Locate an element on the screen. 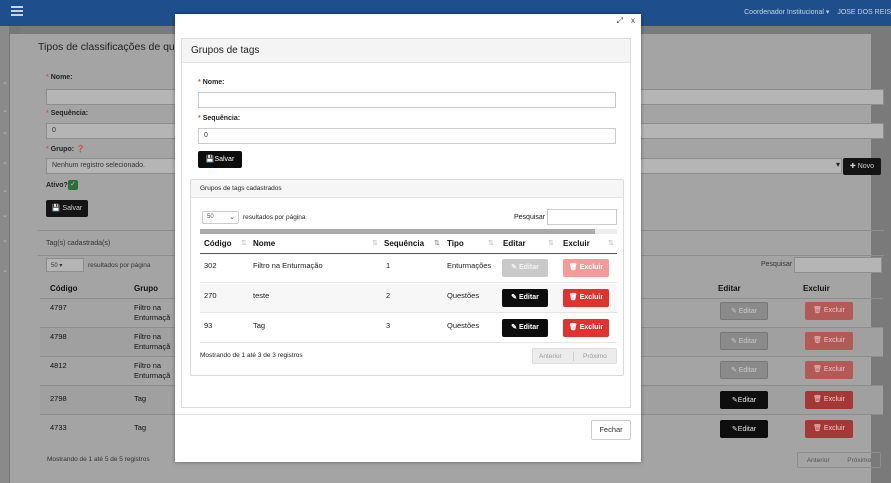 Image resolution: width=891 pixels, height=483 pixels. scrollbar-thumb is located at coordinates (397, 231).